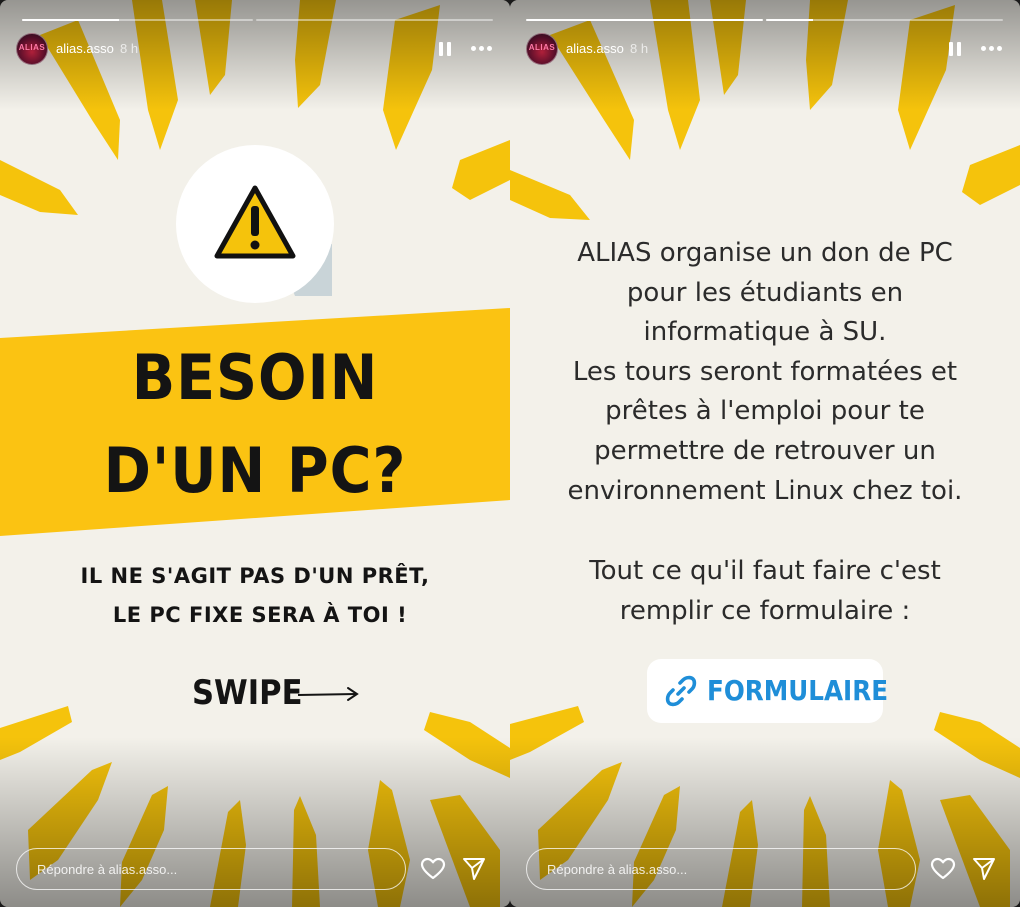 Image resolution: width=1020 pixels, height=907 pixels. What do you see at coordinates (765, 490) in the screenshot?
I see `text-line: environnement Linux chez toi.` at bounding box center [765, 490].